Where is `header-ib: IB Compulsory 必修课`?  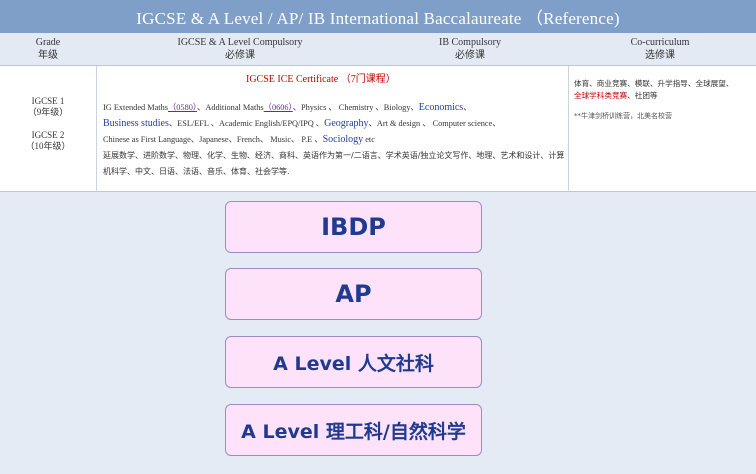
header-ib: IB Compulsory 必修课 is located at coordinates (470, 49).